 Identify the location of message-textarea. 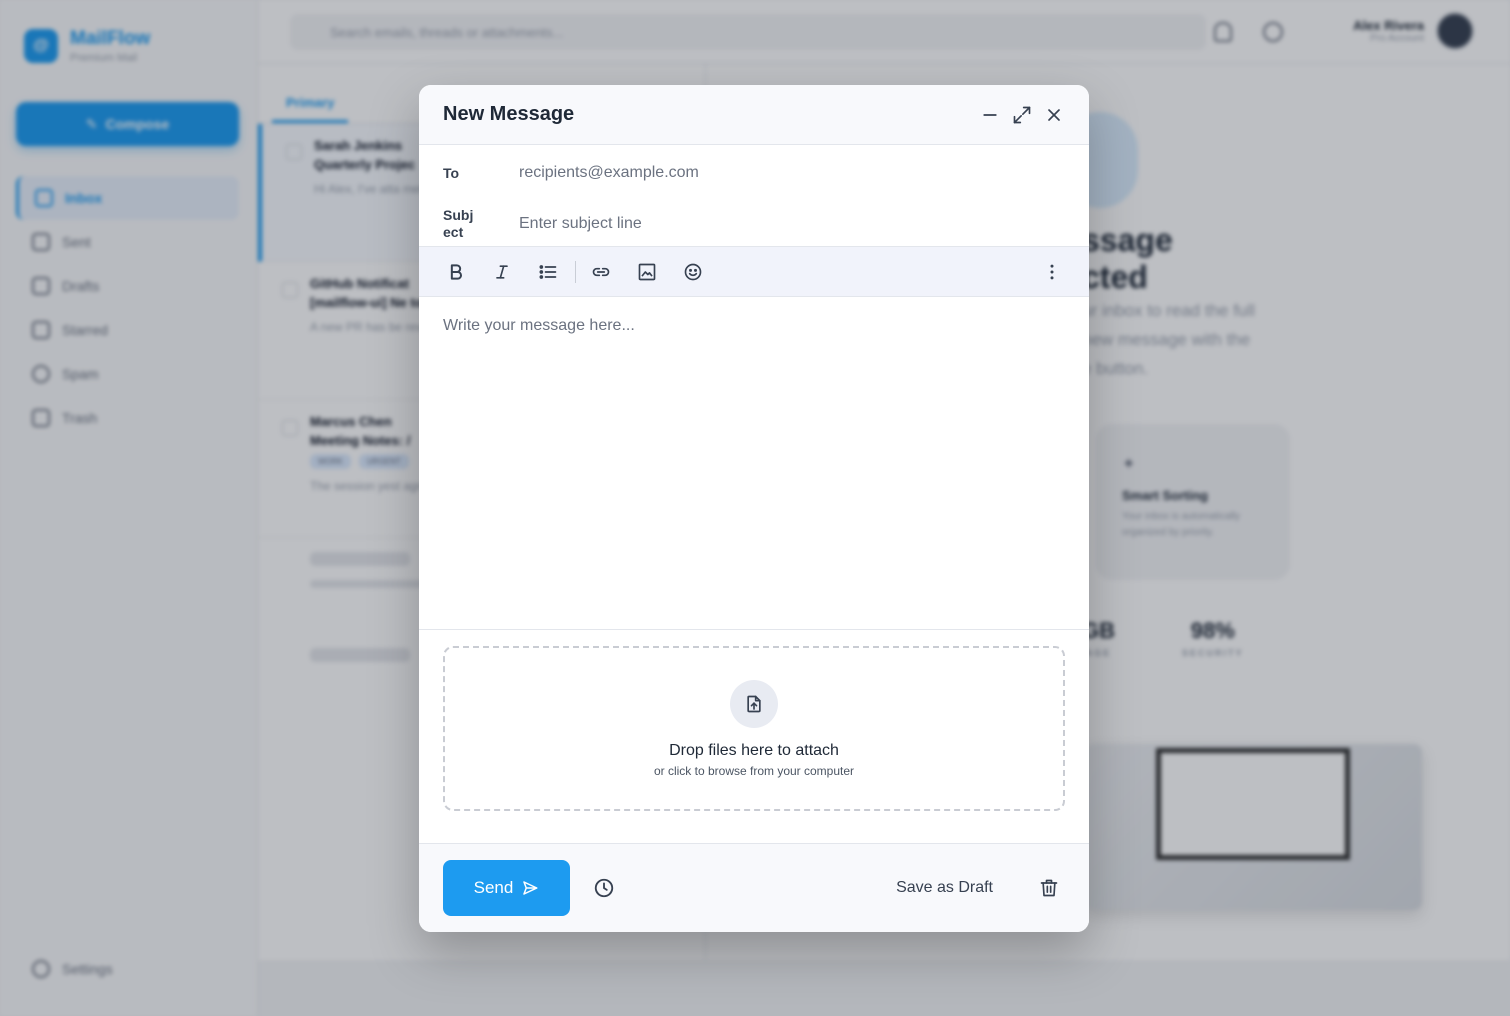
(754, 463).